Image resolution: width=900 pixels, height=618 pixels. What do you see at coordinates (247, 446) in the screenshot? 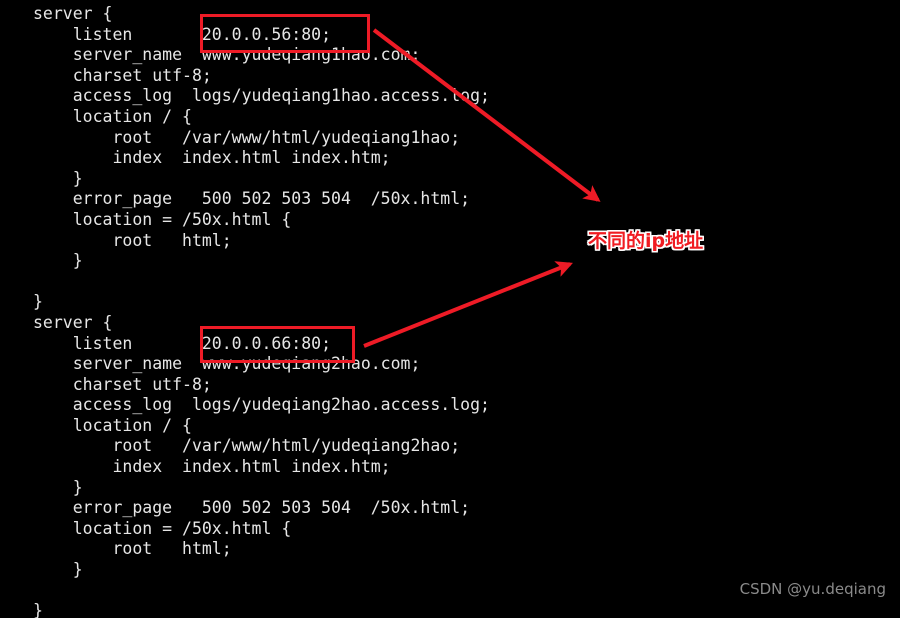
I see `code-line: root /var/www/html/yudeqiang2hao;` at bounding box center [247, 446].